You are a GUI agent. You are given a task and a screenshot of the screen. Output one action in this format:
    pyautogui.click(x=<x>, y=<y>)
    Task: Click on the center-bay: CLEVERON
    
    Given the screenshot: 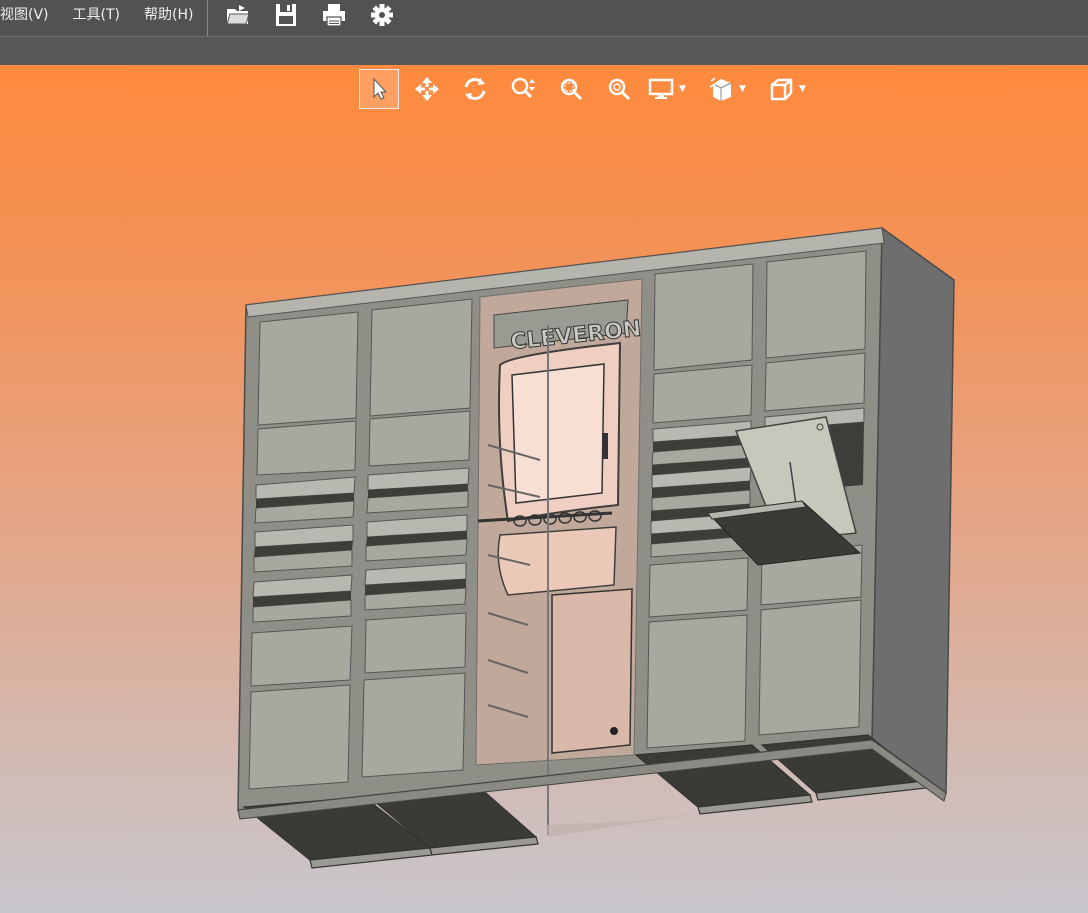 What is the action you would take?
    pyautogui.click(x=559, y=556)
    